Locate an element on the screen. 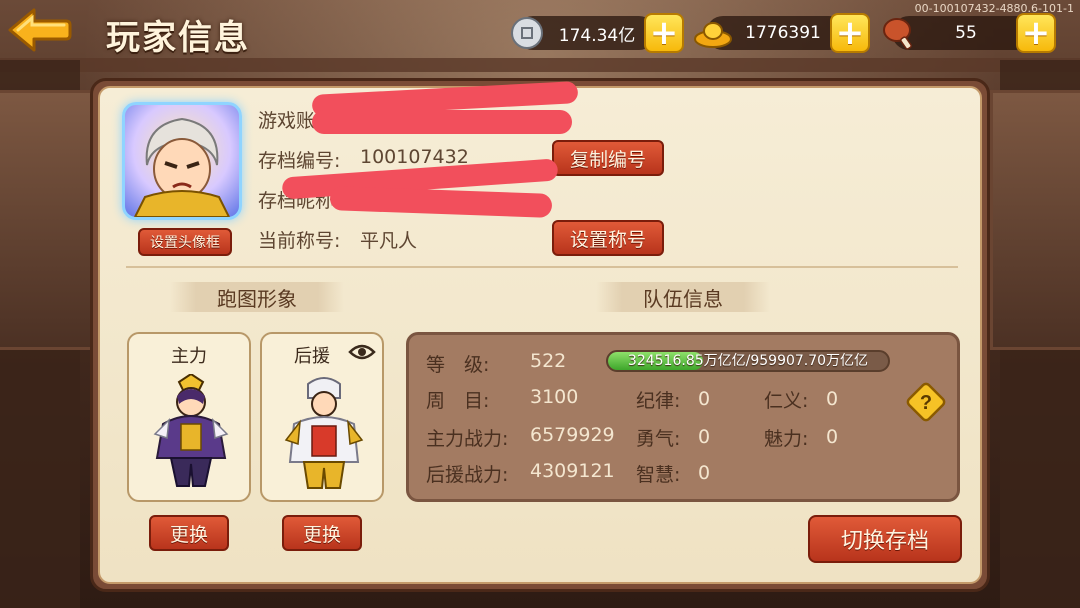  support-power-value: 4309121 is located at coordinates (572, 471).